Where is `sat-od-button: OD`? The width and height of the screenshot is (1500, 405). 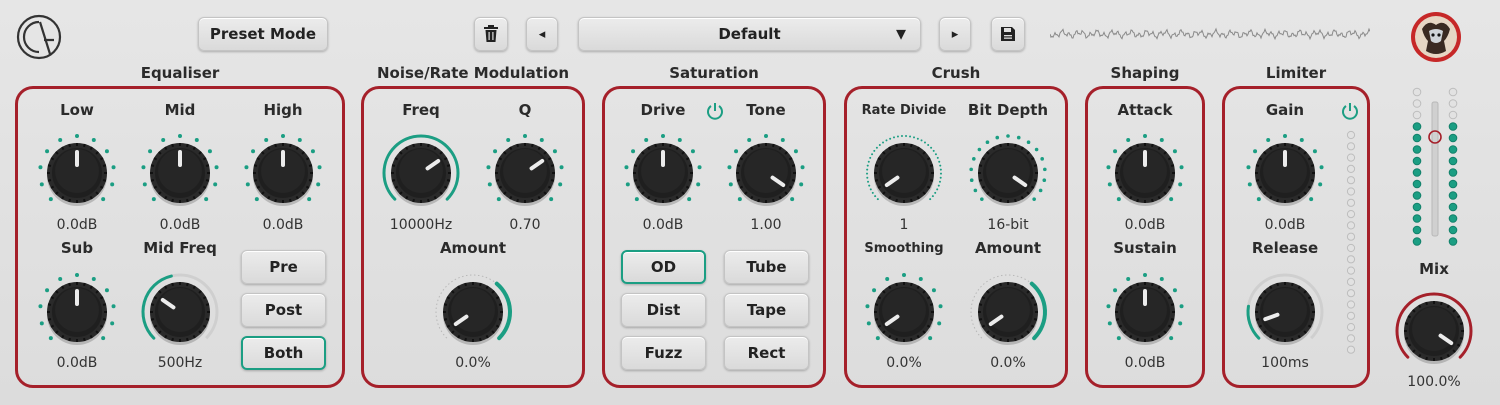 sat-od-button: OD is located at coordinates (663, 267).